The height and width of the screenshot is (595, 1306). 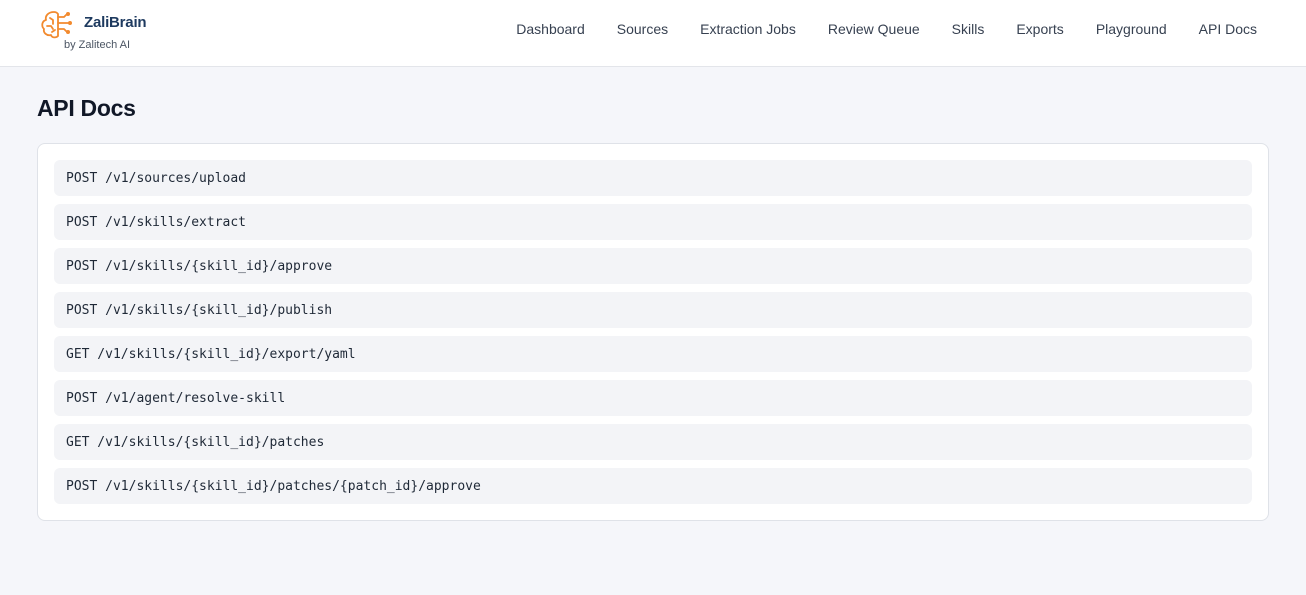 What do you see at coordinates (642, 29) in the screenshot?
I see `nav-sources: Sources` at bounding box center [642, 29].